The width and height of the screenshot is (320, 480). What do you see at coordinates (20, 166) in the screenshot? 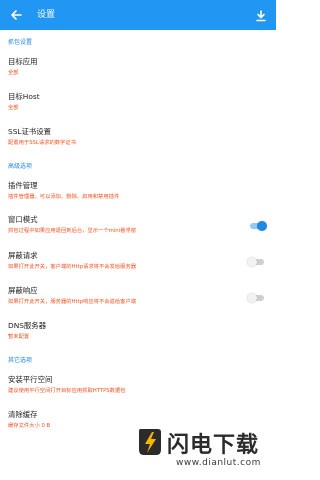
I see `section-header-advanced: 高级选项` at bounding box center [20, 166].